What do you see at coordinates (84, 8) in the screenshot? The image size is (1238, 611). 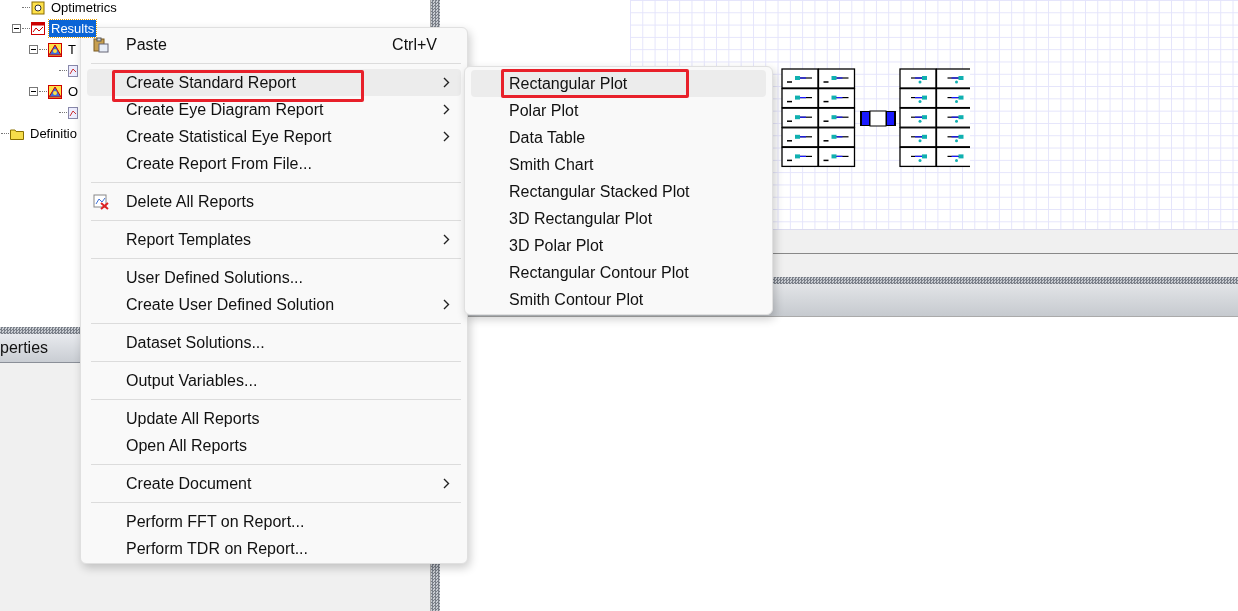 I see `tree-item: Optimetrics` at bounding box center [84, 8].